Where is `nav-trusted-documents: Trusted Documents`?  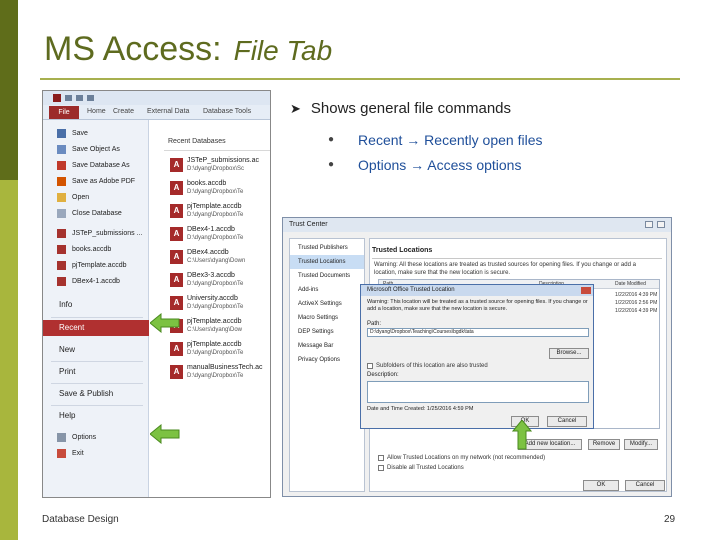 nav-trusted-documents: Trusted Documents is located at coordinates (327, 276).